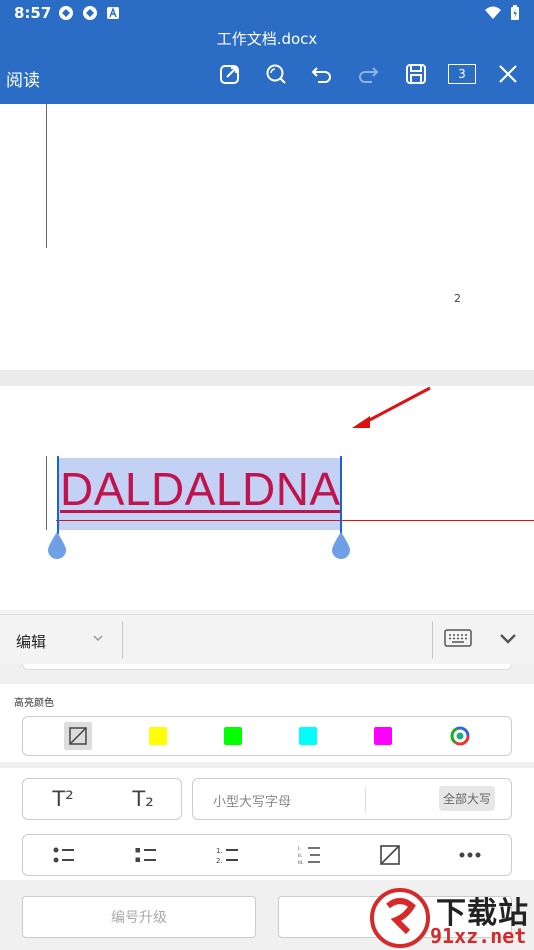 This screenshot has width=534, height=950. I want to click on superscript-button: T², so click(63, 799).